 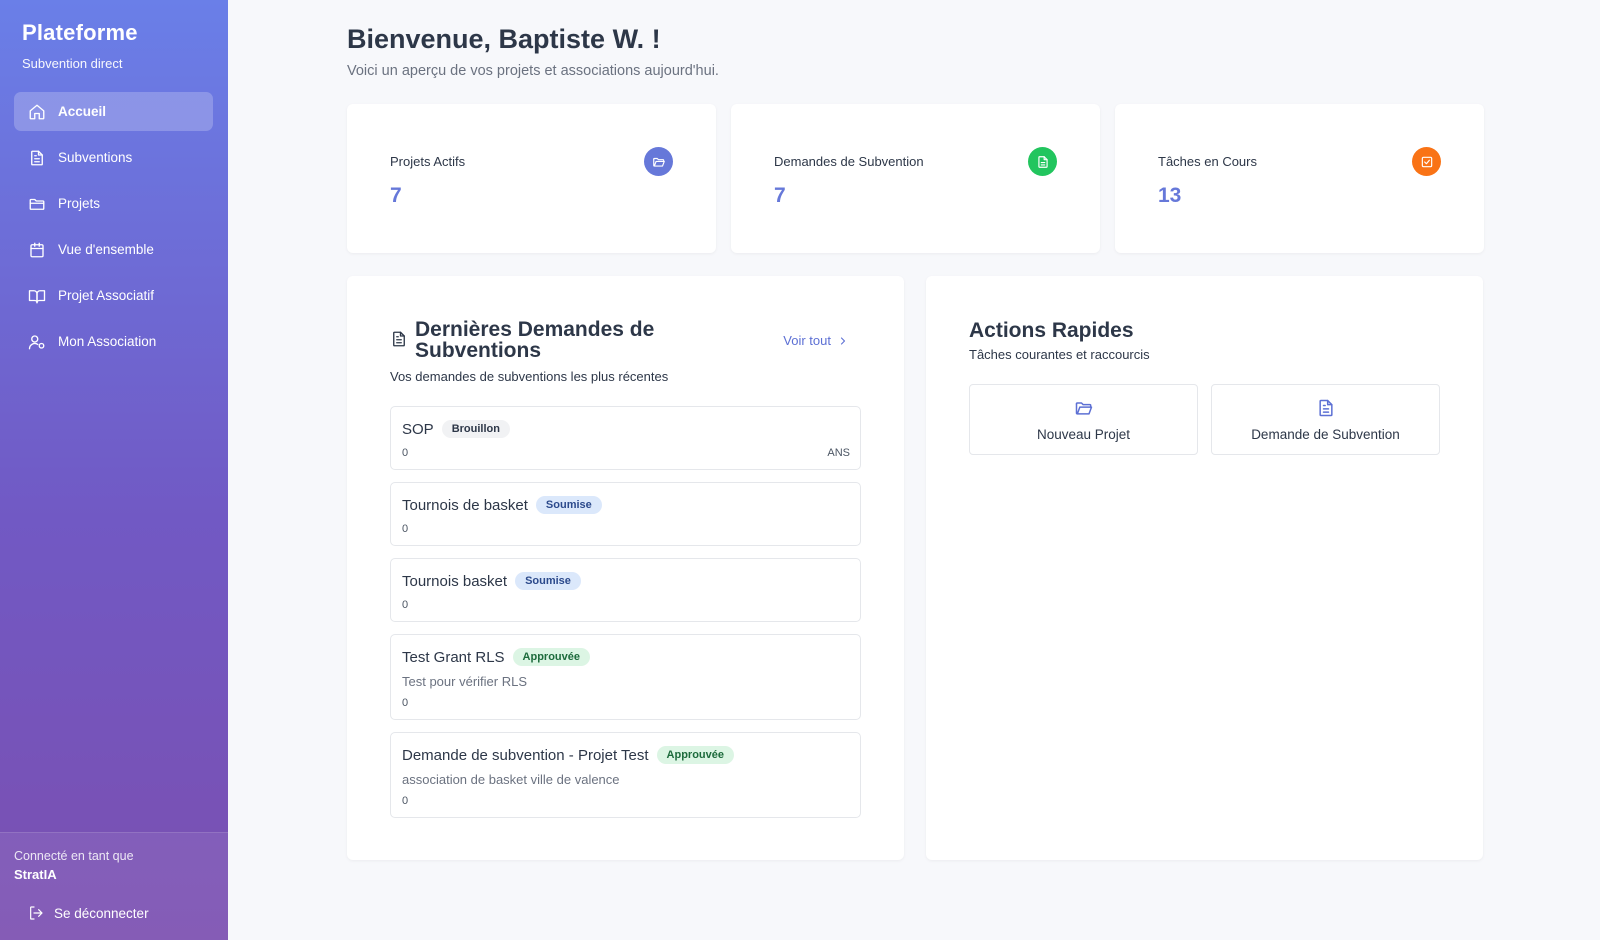 I want to click on sidebar-item-projet-associatif: Projet Associatif, so click(x=113, y=295).